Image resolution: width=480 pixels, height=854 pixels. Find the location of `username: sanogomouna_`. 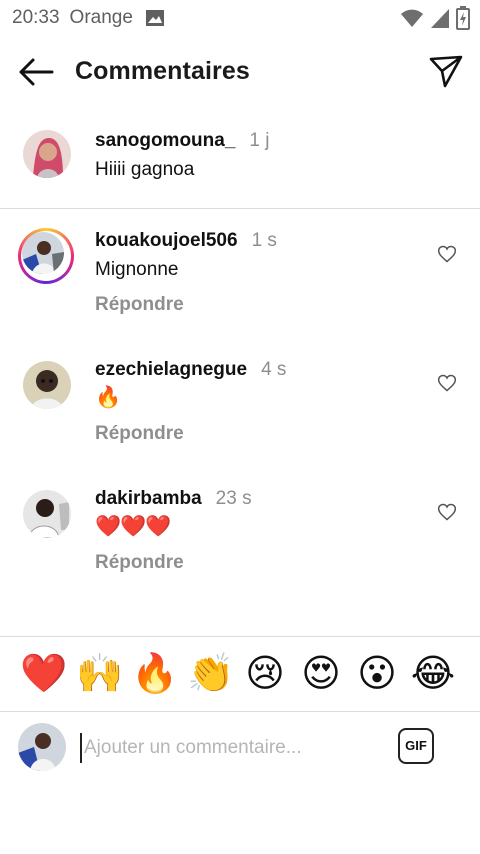

username: sanogomouna_ is located at coordinates (165, 140).